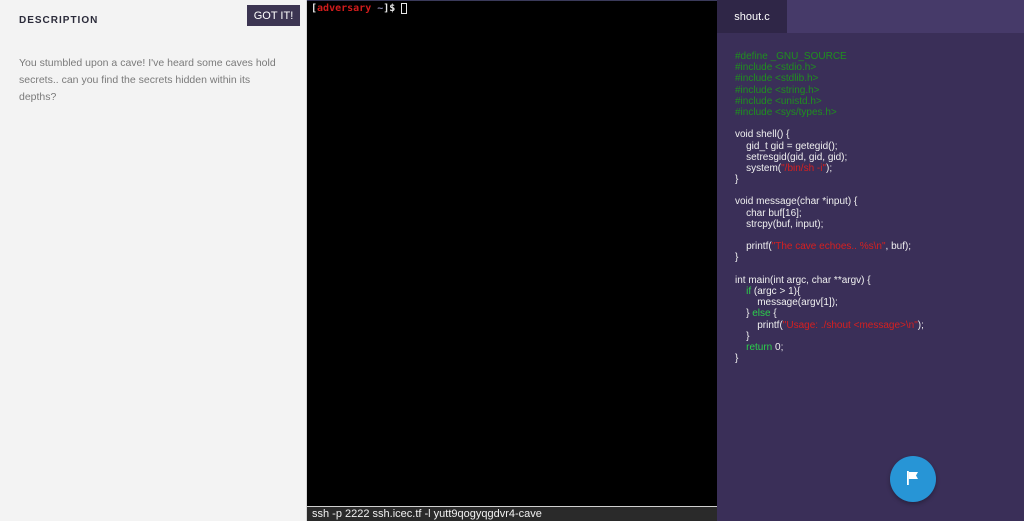 The image size is (1024, 521). Describe the element at coordinates (875, 313) in the screenshot. I see `code-line: } else {` at that location.